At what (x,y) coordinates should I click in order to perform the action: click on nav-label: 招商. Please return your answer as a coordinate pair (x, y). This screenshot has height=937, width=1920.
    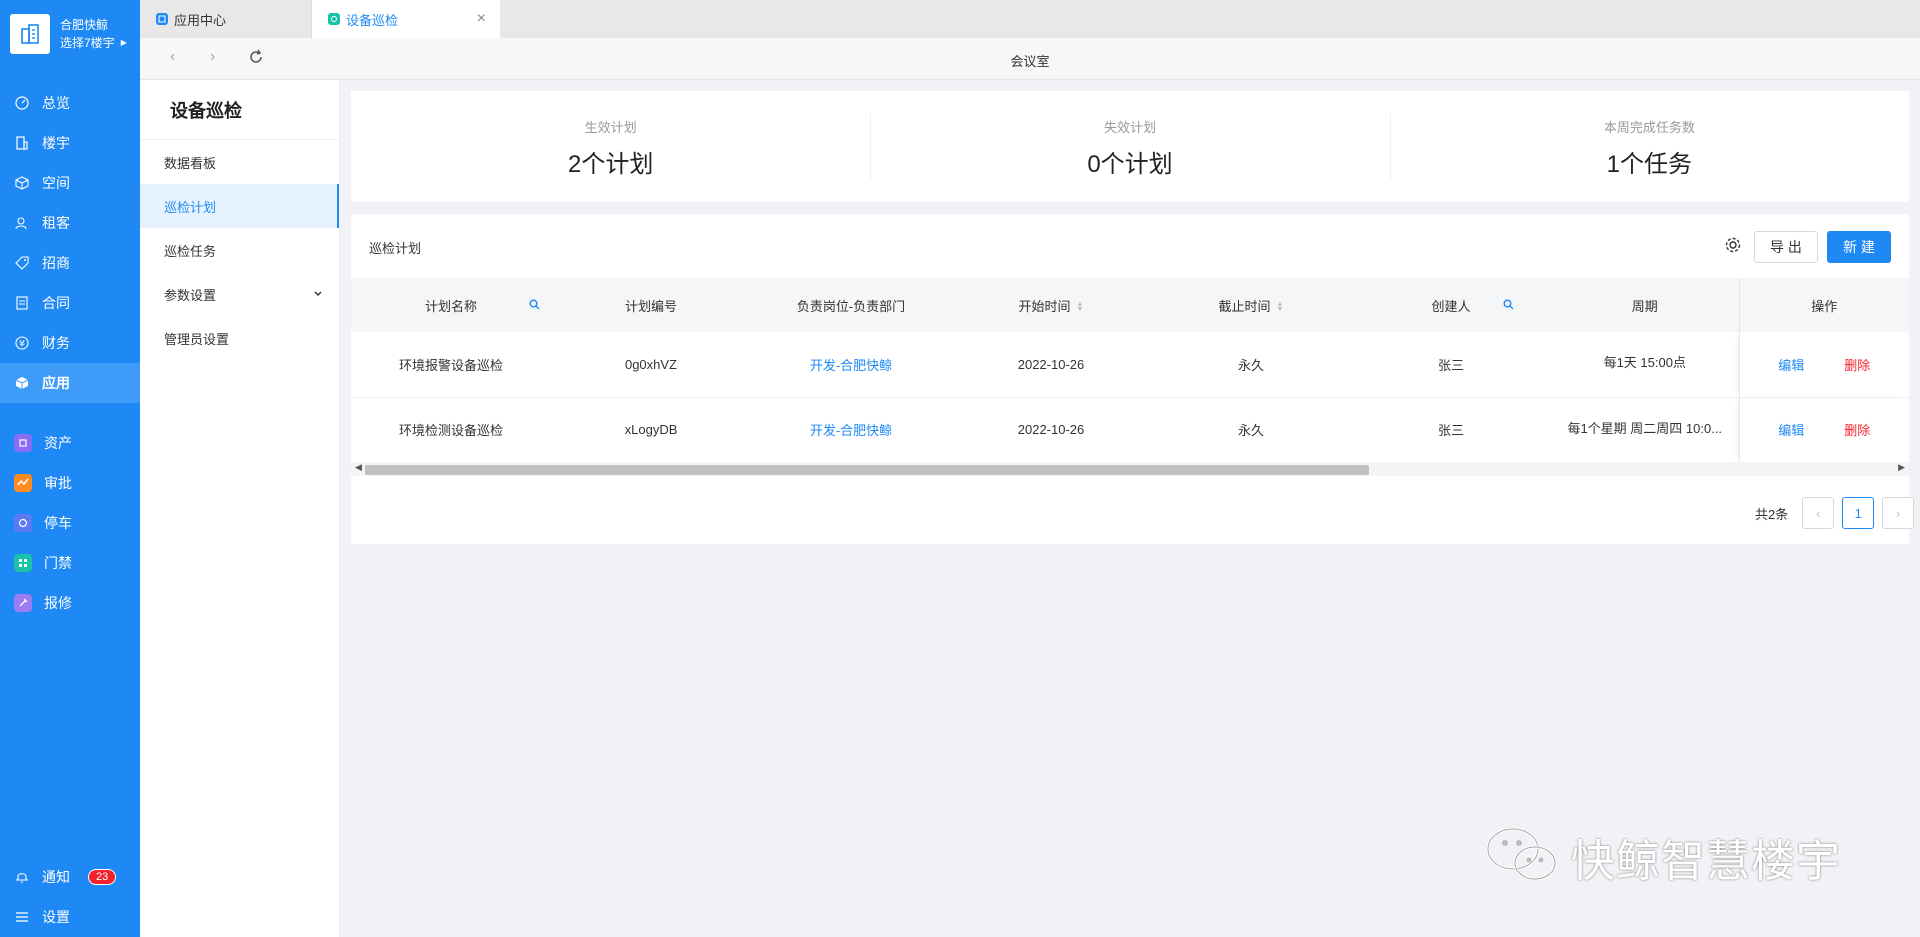
    Looking at the image, I should click on (56, 263).